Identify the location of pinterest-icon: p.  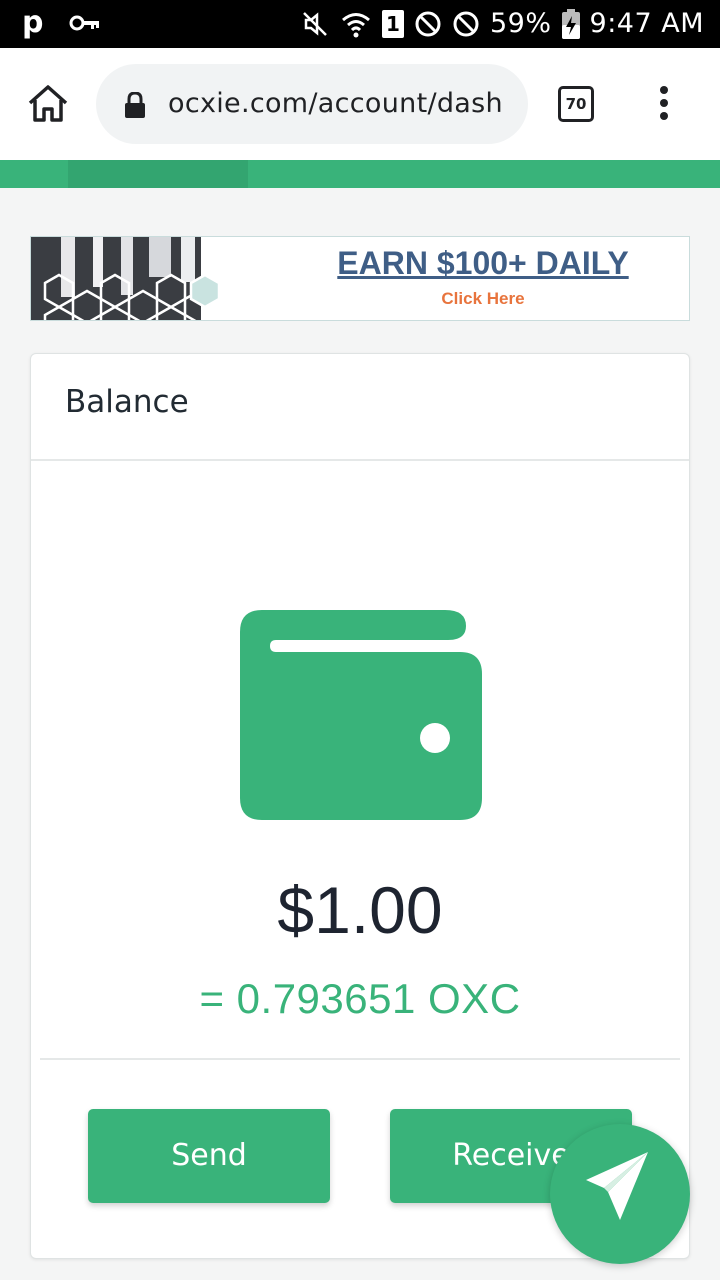
(33, 22).